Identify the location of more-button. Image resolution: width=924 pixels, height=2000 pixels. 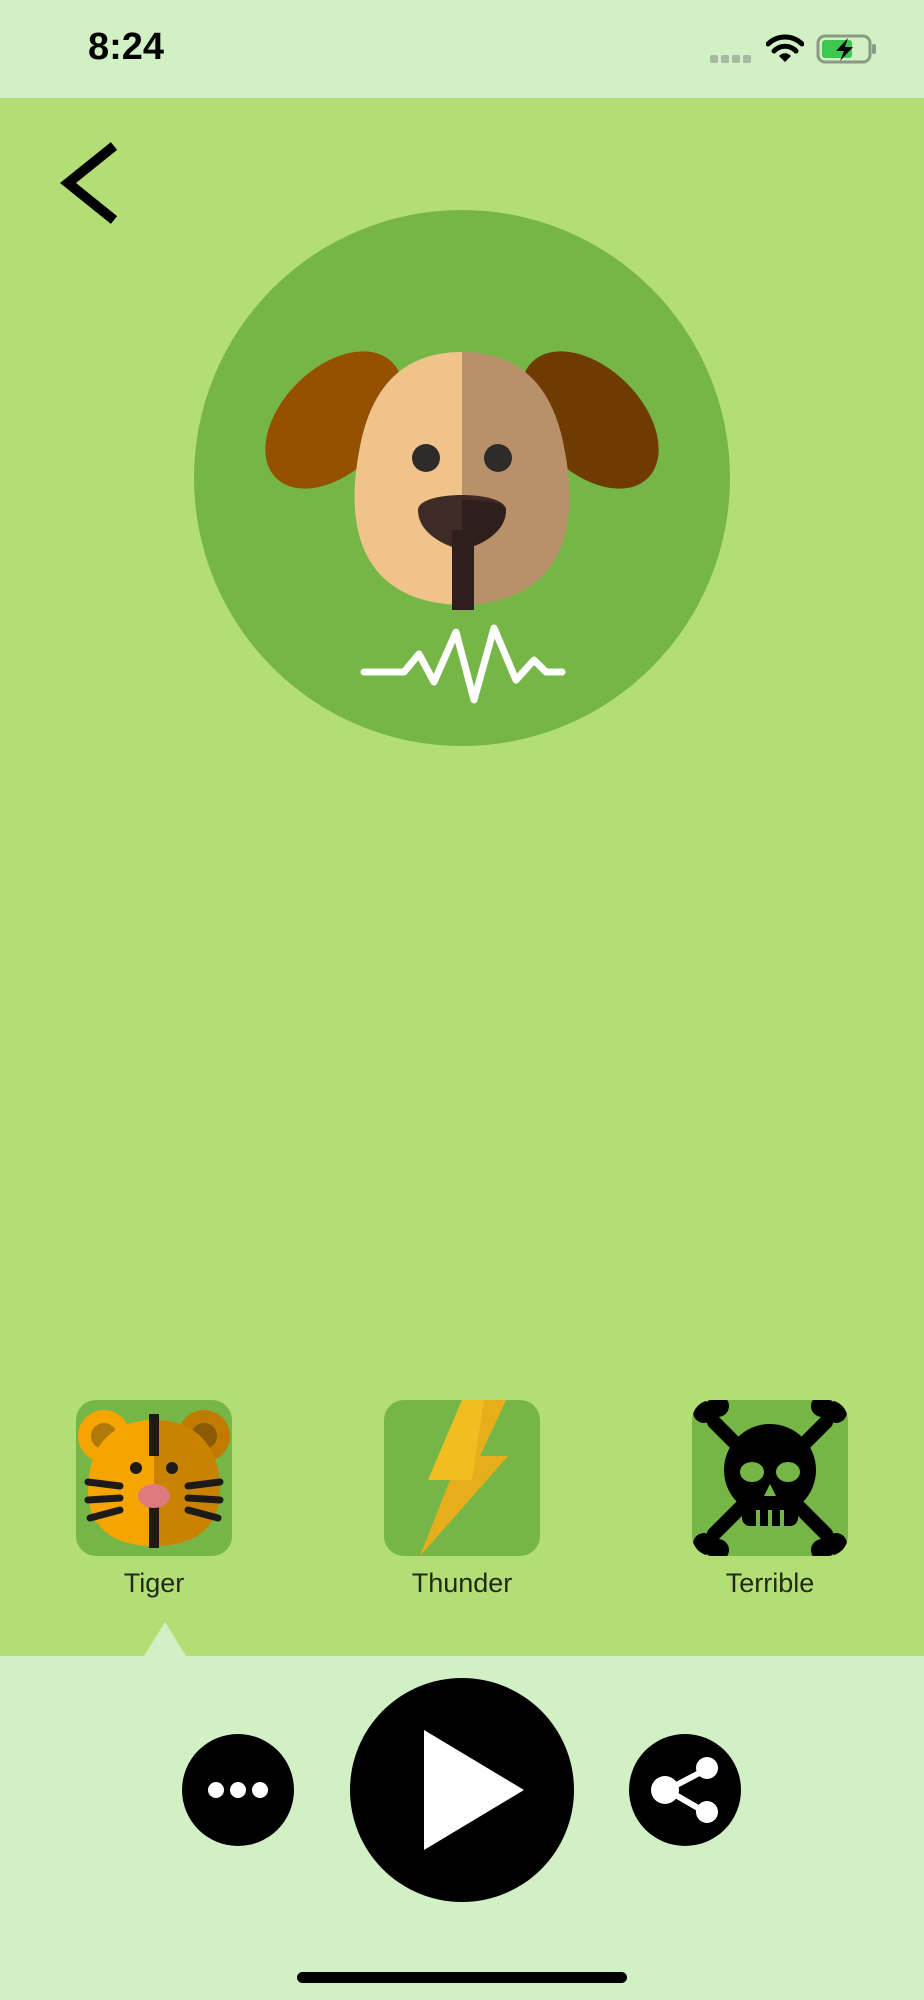
(238, 1790).